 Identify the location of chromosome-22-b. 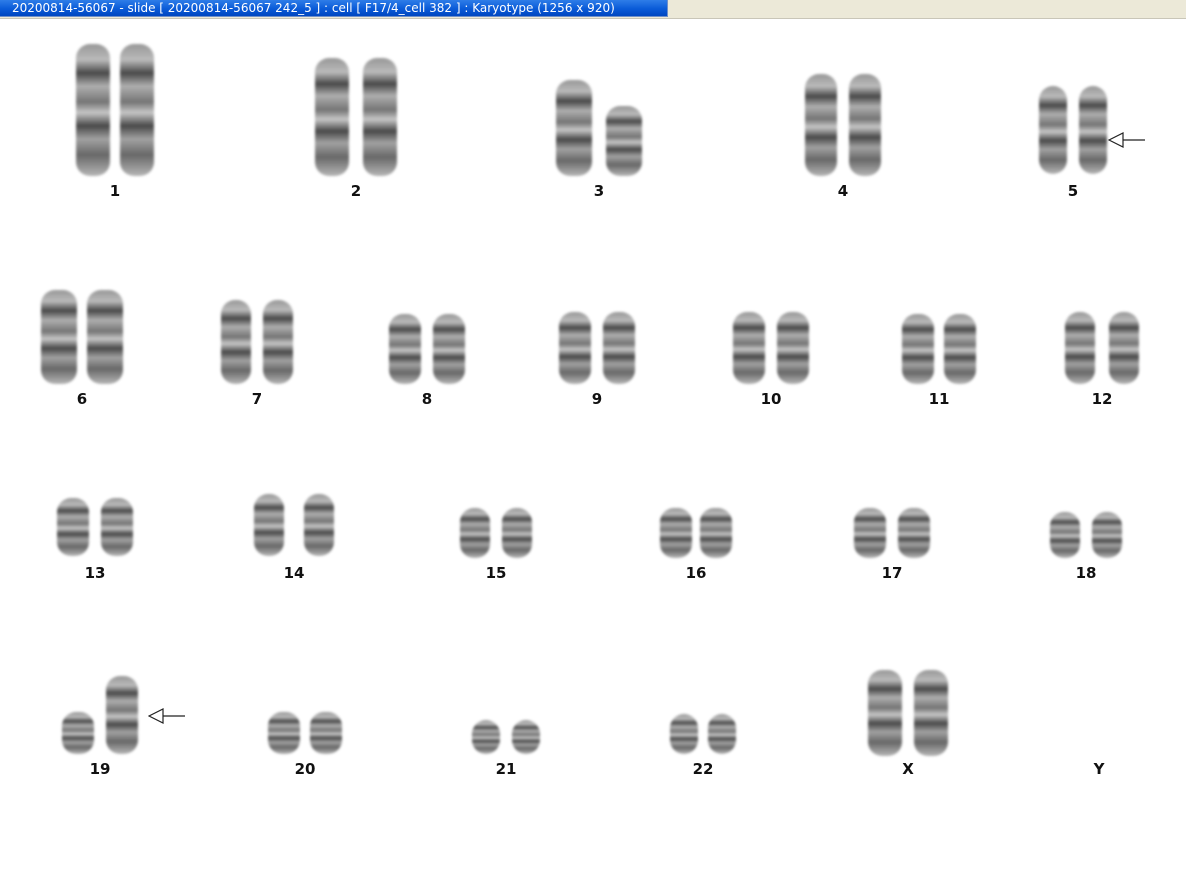
(722, 734).